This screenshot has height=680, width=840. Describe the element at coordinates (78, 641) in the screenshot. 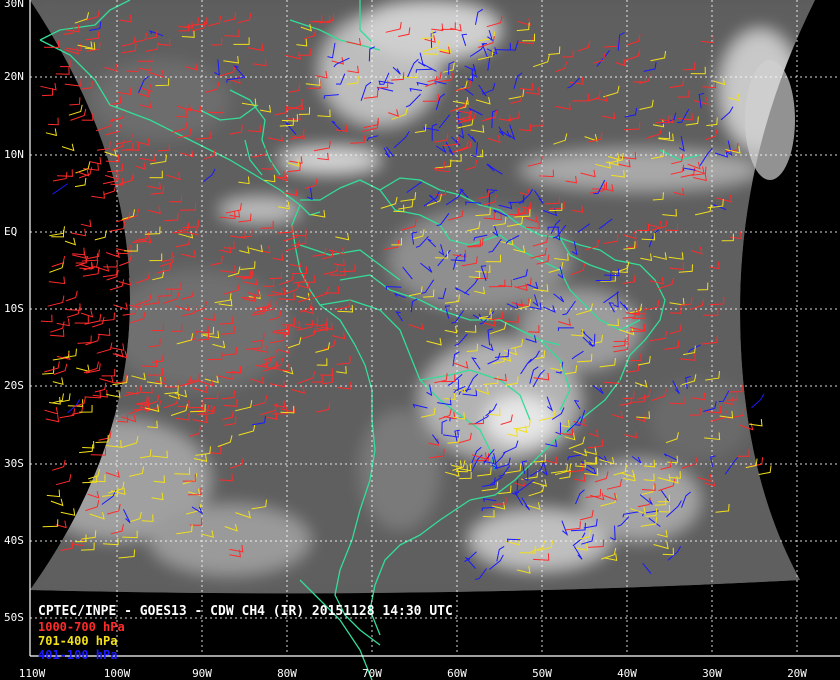

I see `legend-item-mid-level: 701-400 hPa` at that location.